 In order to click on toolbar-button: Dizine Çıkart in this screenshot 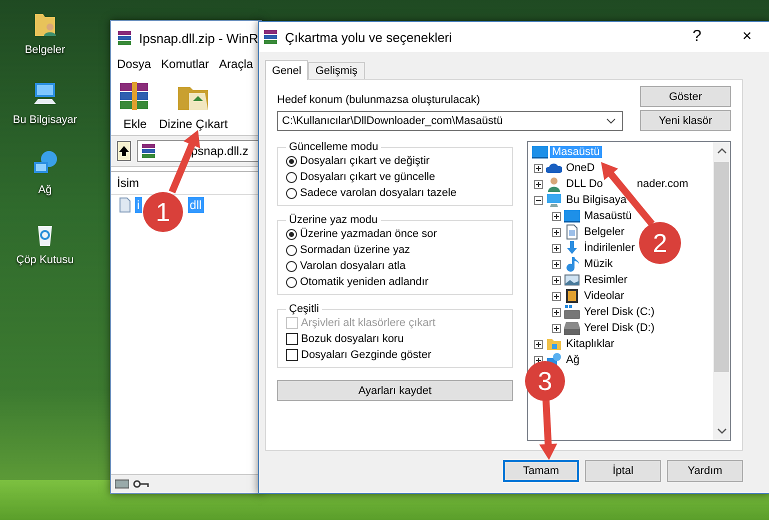, I will do `click(193, 105)`.